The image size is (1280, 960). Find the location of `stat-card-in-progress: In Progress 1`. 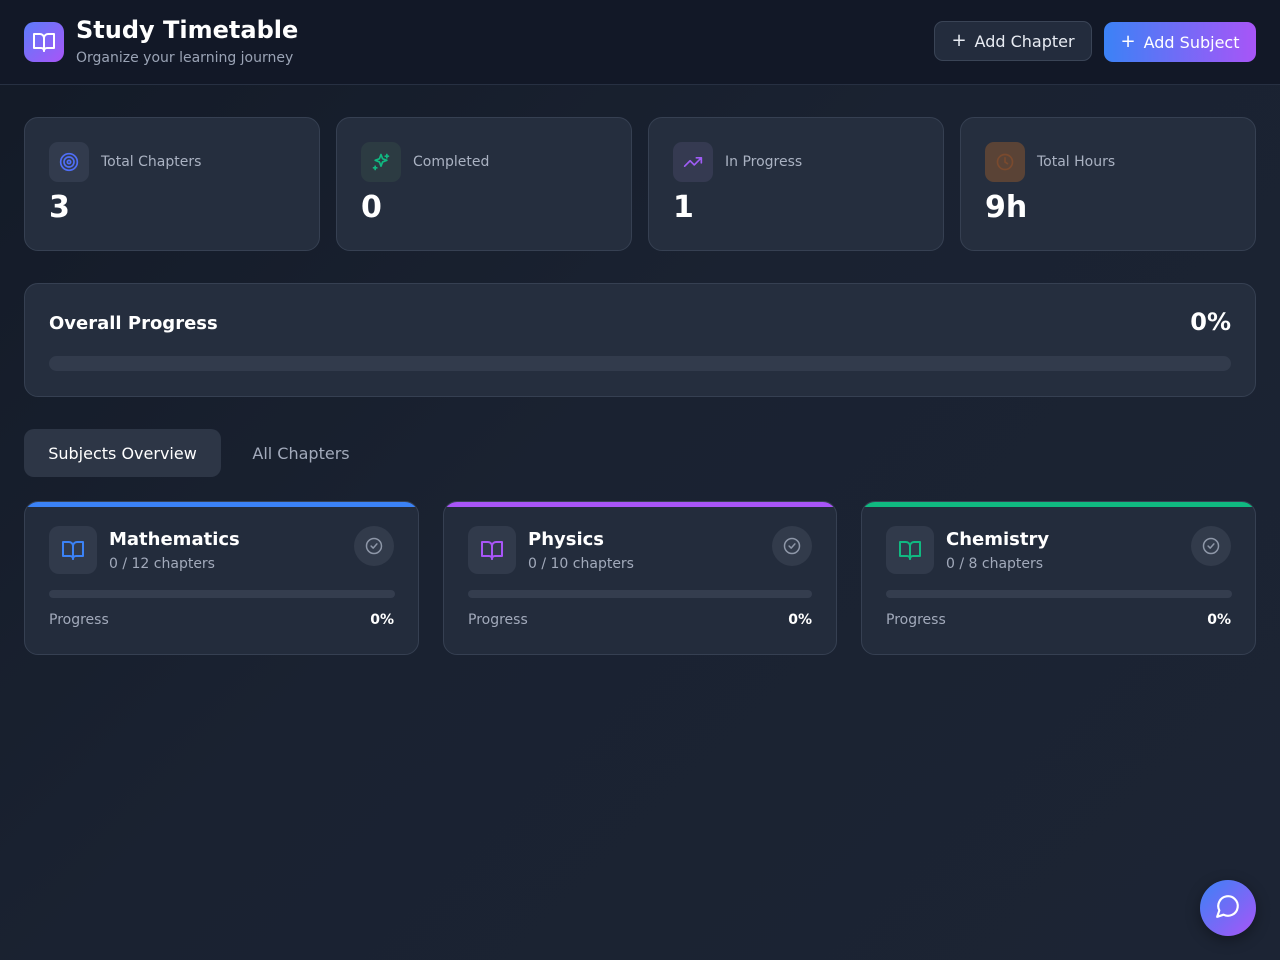

stat-card-in-progress: In Progress 1 is located at coordinates (796, 184).